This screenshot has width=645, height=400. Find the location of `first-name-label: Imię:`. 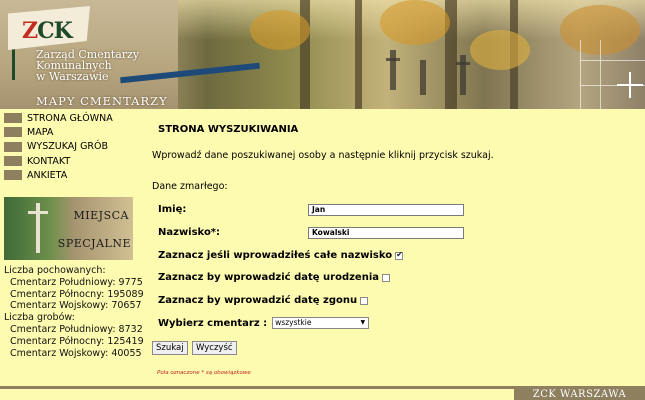

first-name-label: Imię: is located at coordinates (172, 209).